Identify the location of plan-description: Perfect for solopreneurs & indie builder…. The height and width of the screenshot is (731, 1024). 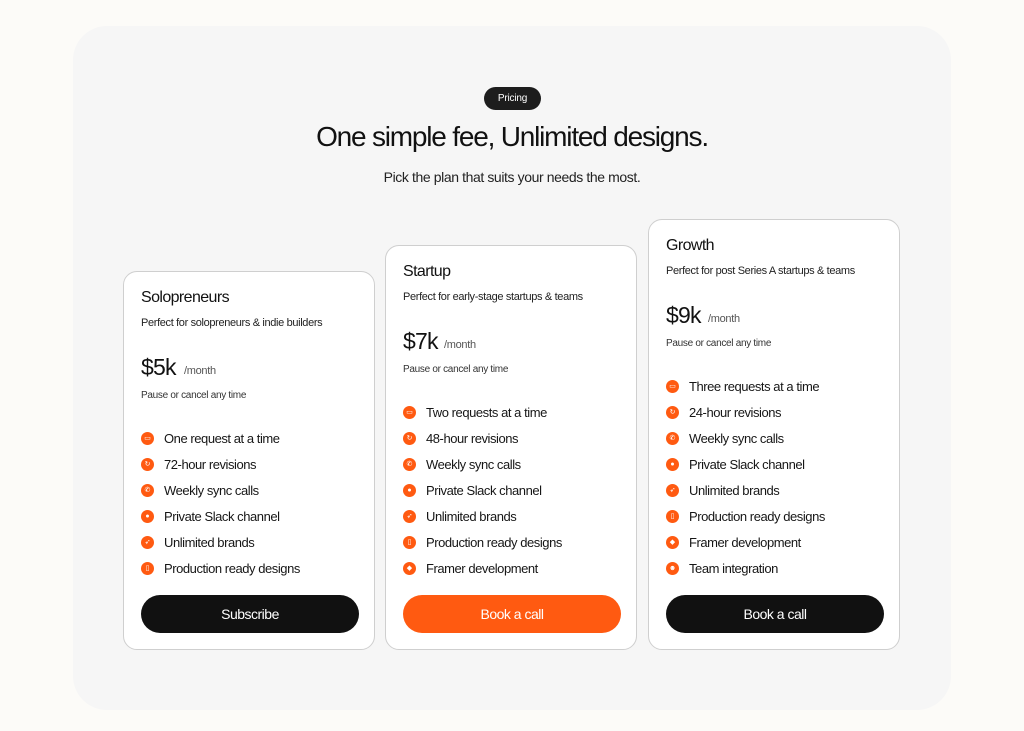
(232, 323).